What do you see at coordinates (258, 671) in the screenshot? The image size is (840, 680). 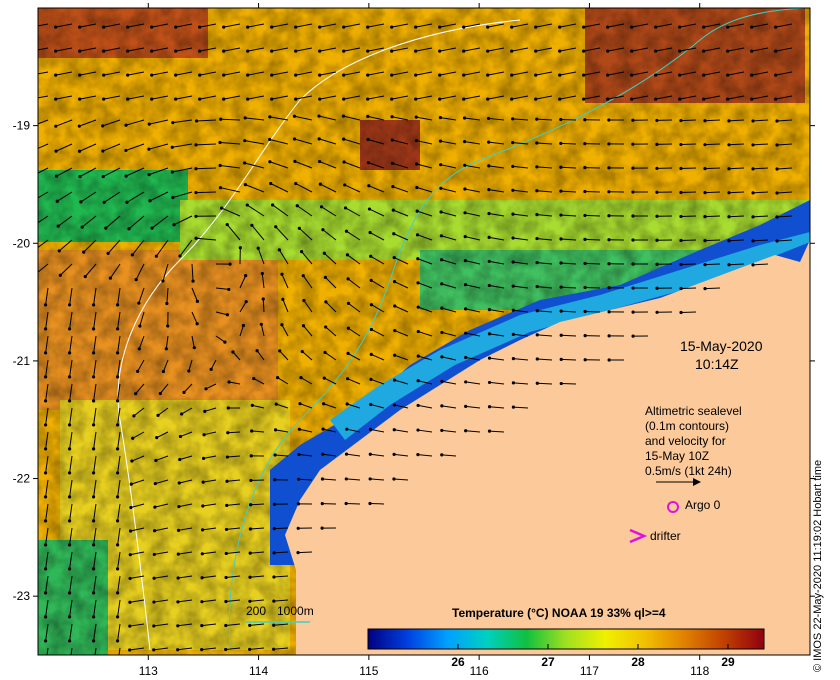 I see `lon-tick-label: 114` at bounding box center [258, 671].